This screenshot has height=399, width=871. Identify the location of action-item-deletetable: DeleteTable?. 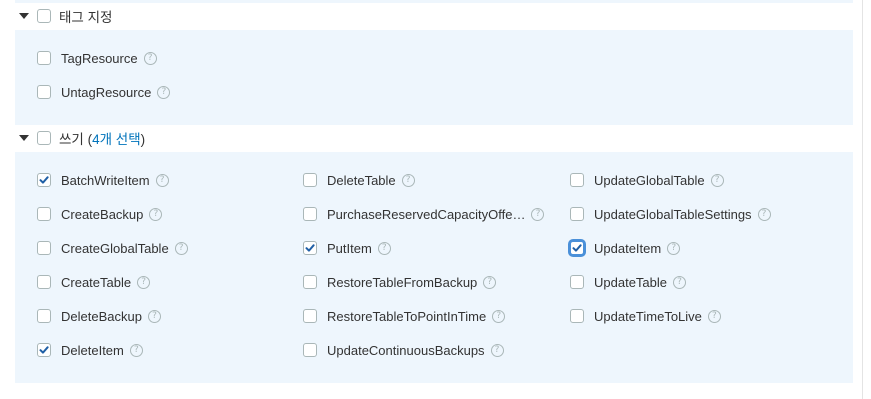
(359, 180).